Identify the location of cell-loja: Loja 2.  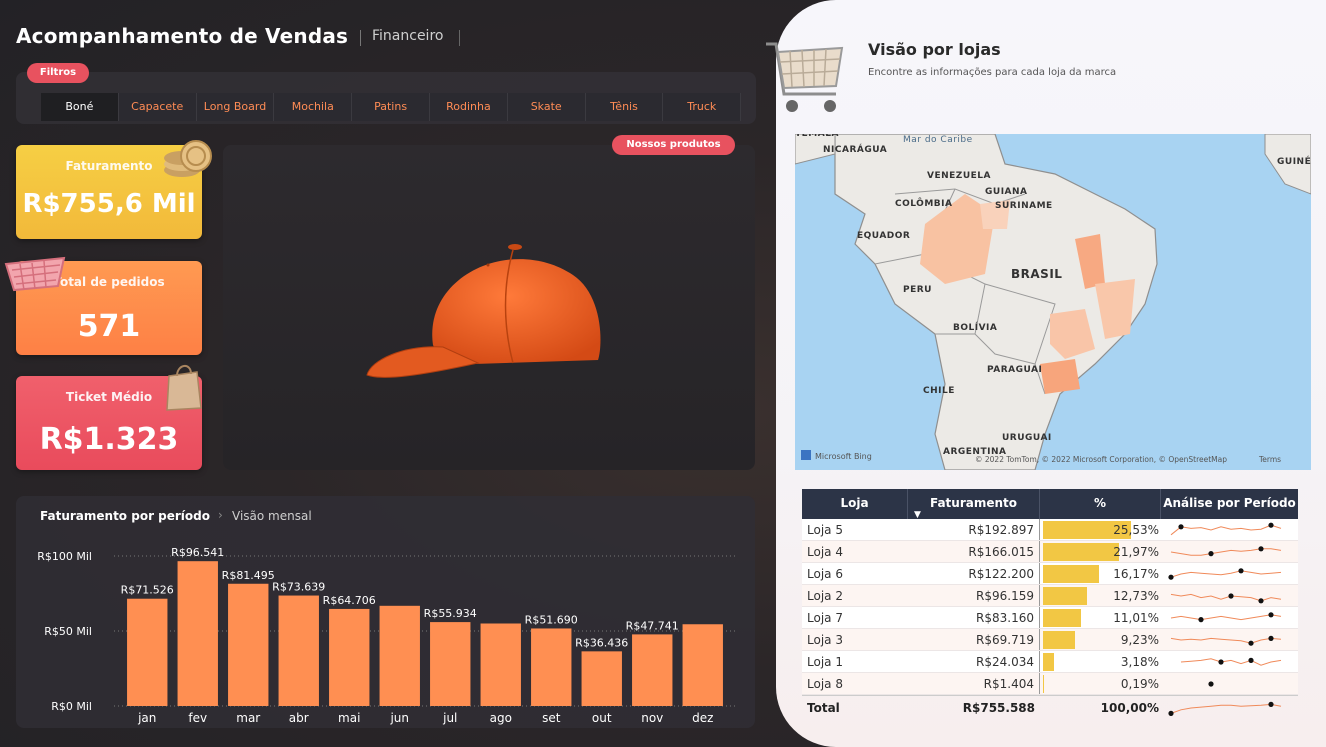
(825, 596).